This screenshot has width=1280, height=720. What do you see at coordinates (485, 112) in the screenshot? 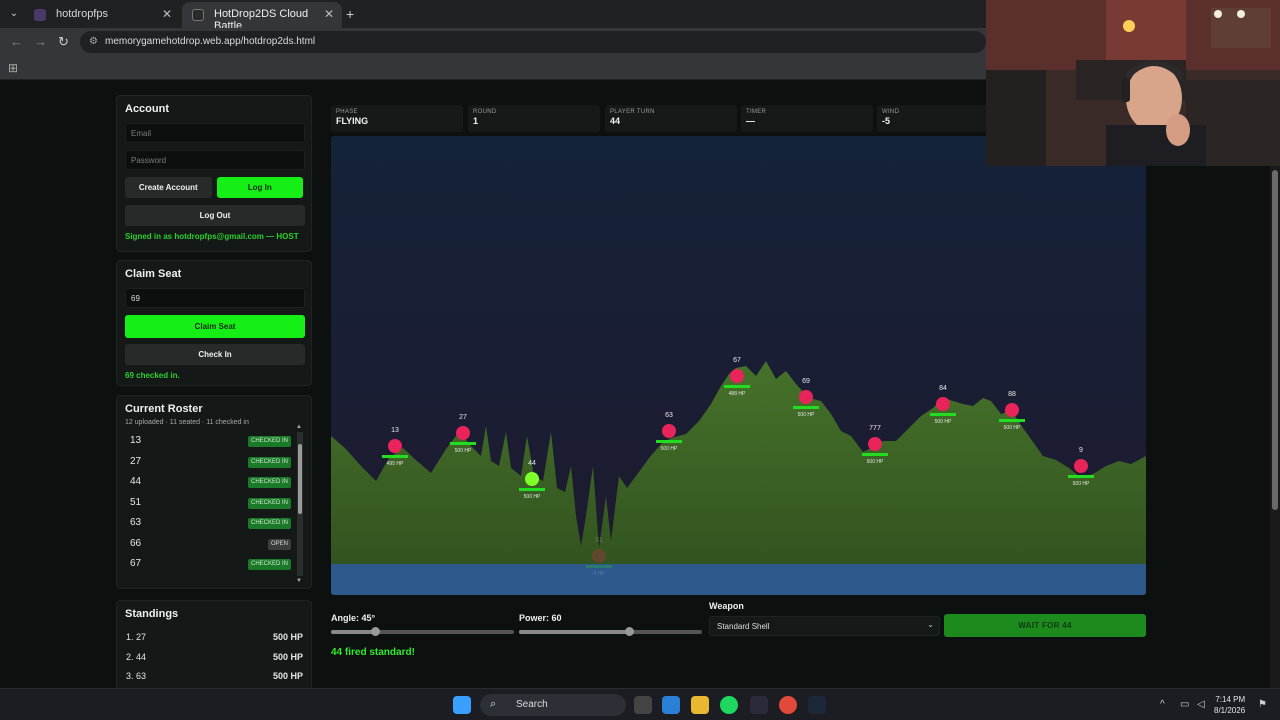
I see `stat-key: ROUND` at bounding box center [485, 112].